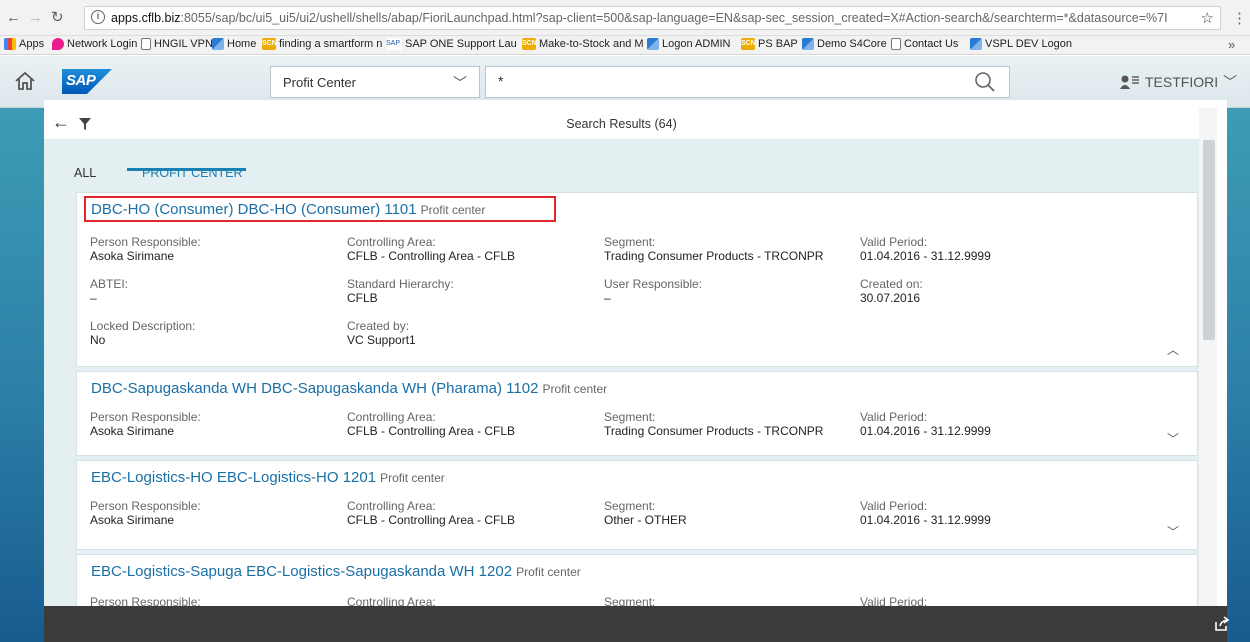 The width and height of the screenshot is (1250, 642). What do you see at coordinates (400, 291) in the screenshot?
I see `field-standard-hierarchy: Standard Hierarchy: CFLB` at bounding box center [400, 291].